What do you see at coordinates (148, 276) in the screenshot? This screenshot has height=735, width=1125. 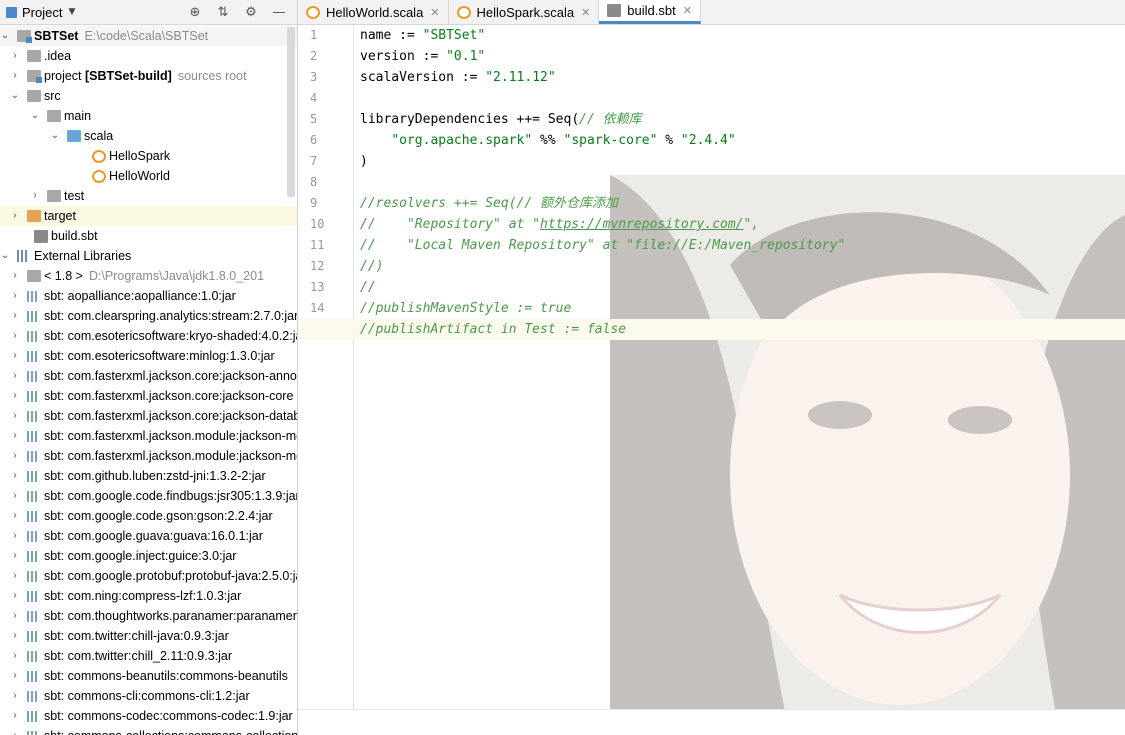 I see `tree-item-jdk: › < 1.8 > D:\Programs\Java\jdk1.8.0_201` at bounding box center [148, 276].